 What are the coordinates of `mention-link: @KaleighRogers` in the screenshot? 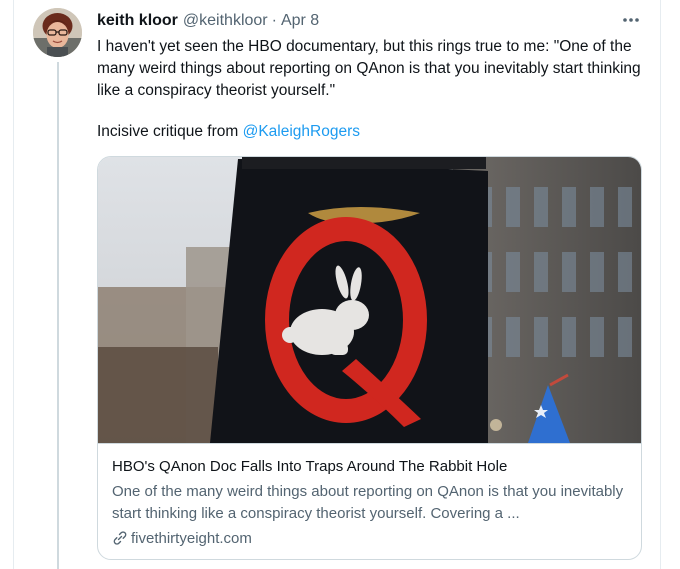 It's located at (301, 131).